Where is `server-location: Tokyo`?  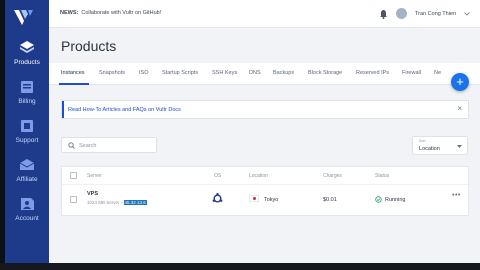
server-location: Tokyo is located at coordinates (271, 200).